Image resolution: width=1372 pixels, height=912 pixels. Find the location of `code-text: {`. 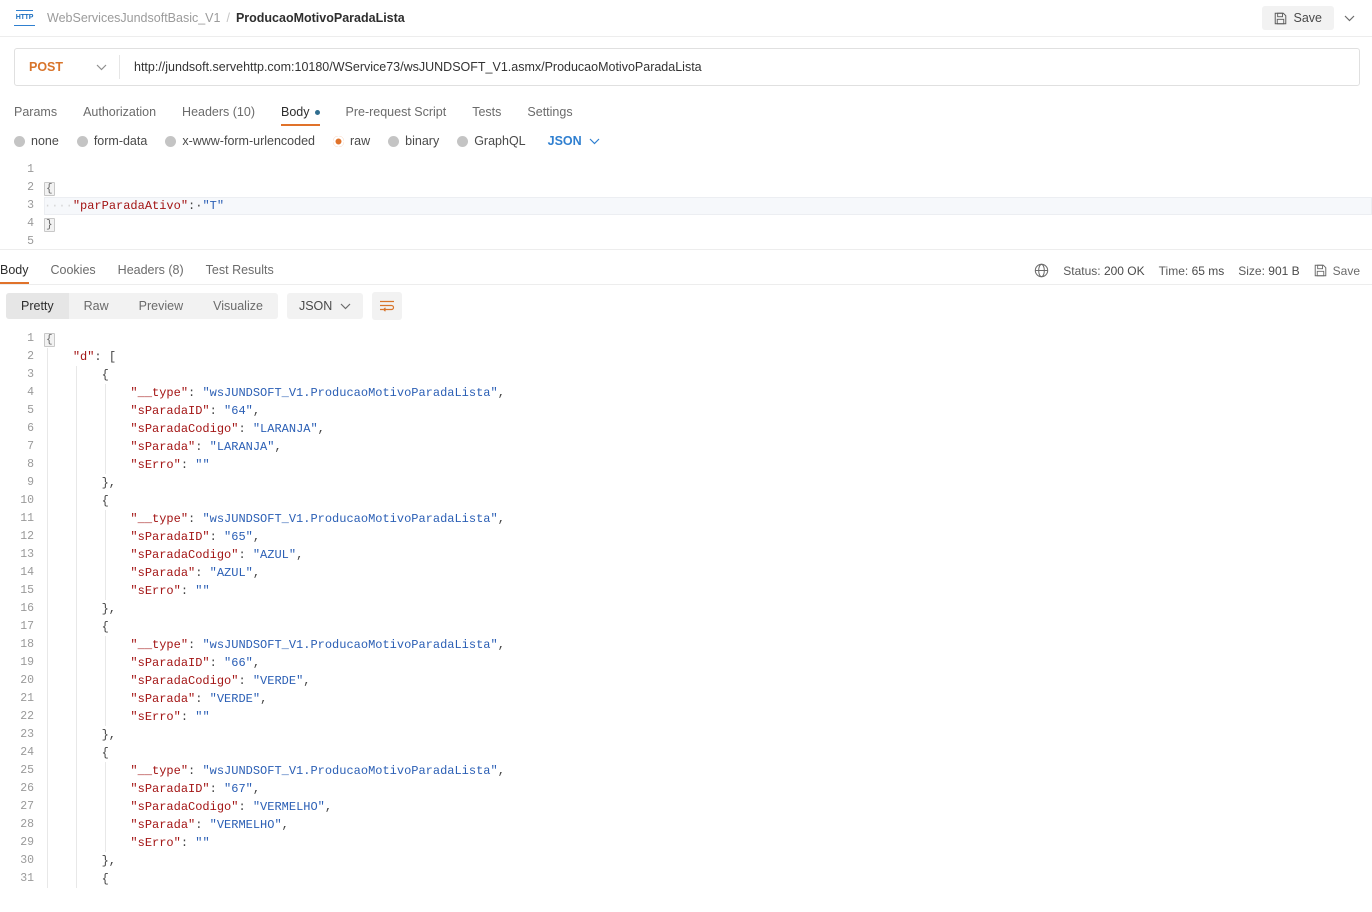

code-text: { is located at coordinates (708, 339).